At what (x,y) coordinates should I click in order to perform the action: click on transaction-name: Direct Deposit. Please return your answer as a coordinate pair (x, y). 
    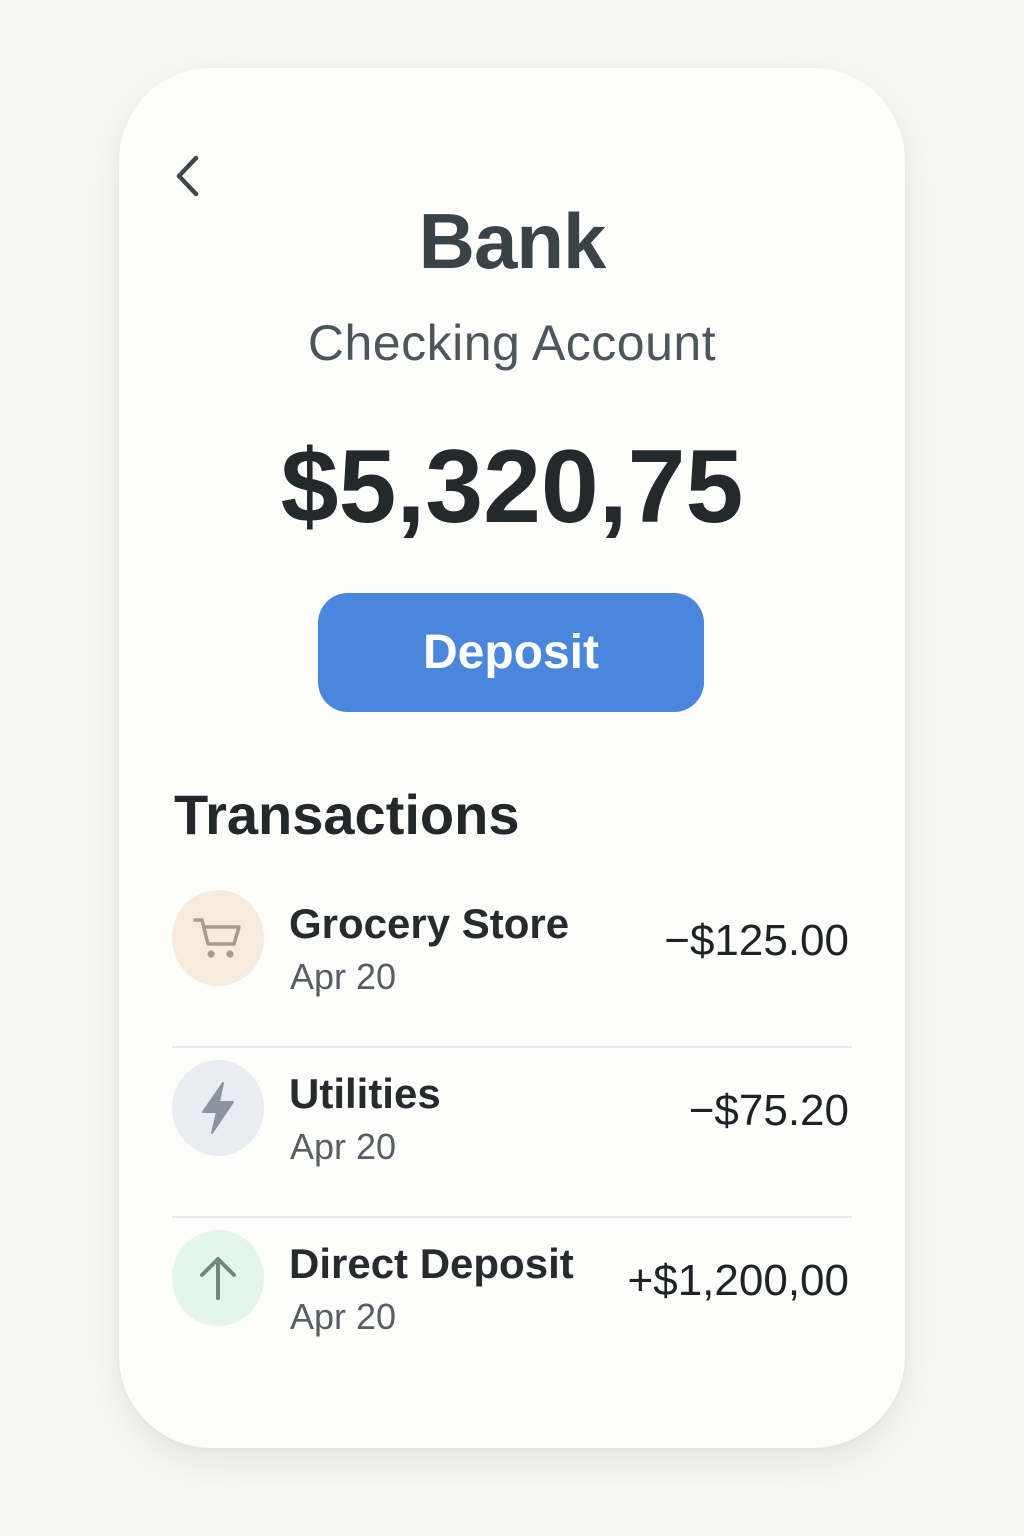
    Looking at the image, I should click on (431, 1263).